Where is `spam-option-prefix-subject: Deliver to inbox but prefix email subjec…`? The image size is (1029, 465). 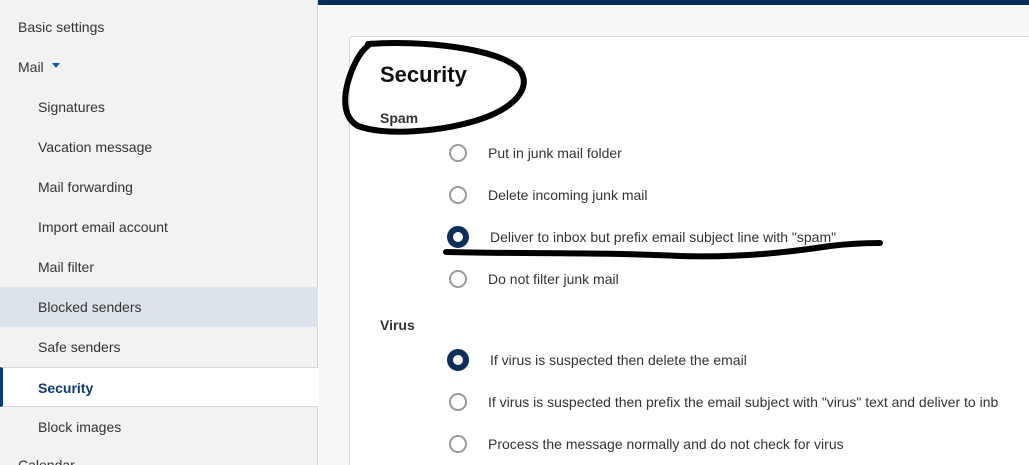
spam-option-prefix-subject: Deliver to inbox but prefix email subjec… is located at coordinates (642, 237).